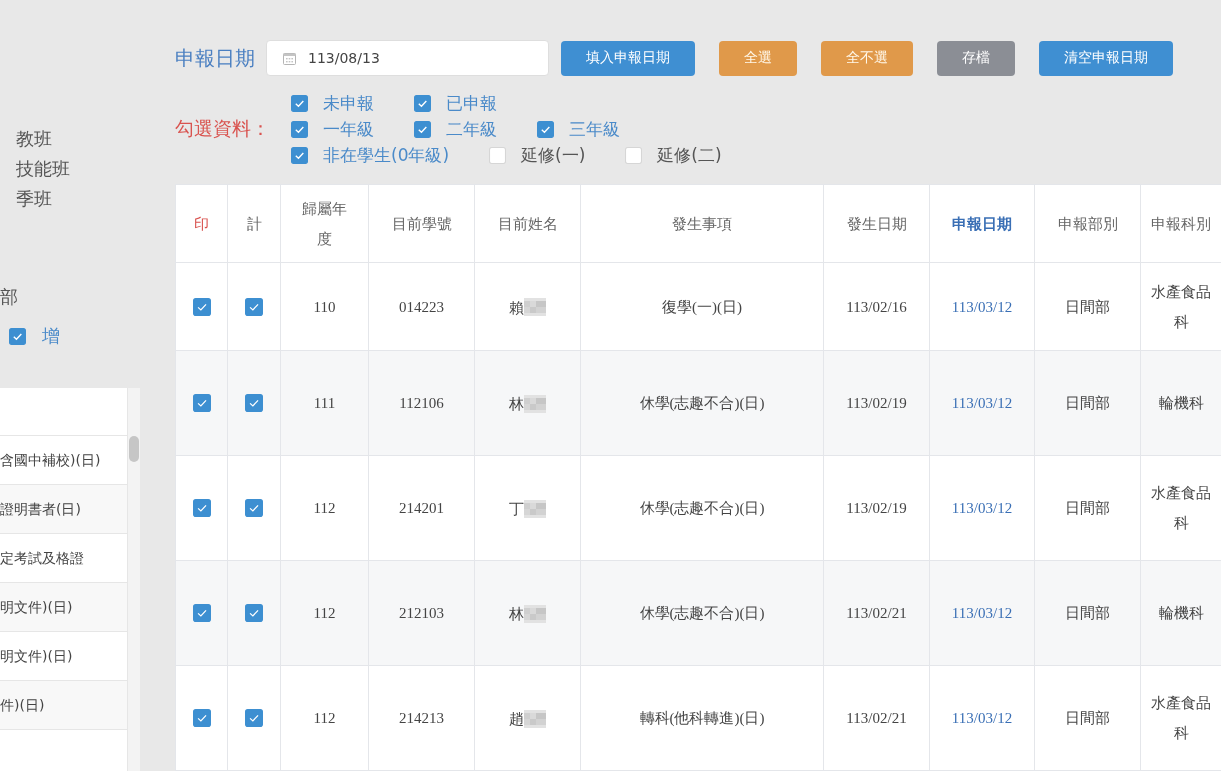 The image size is (1221, 771). What do you see at coordinates (324, 223) in the screenshot?
I see `column-header: 歸屬年度` at bounding box center [324, 223].